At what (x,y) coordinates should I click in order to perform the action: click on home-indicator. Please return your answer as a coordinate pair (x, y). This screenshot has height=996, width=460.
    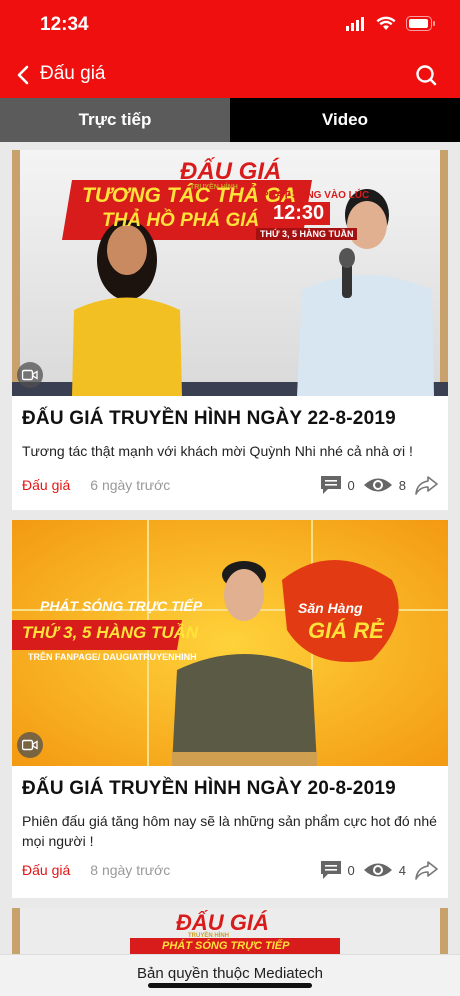
    Looking at the image, I should click on (230, 985).